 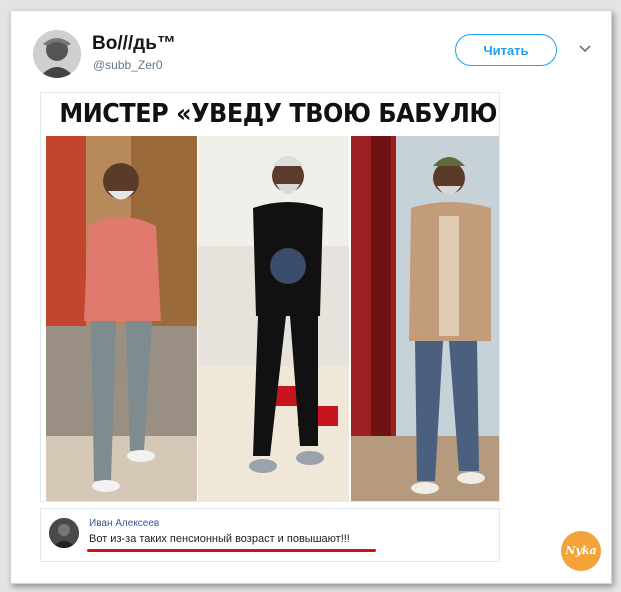 I want to click on commenter-avatar, so click(x=64, y=533).